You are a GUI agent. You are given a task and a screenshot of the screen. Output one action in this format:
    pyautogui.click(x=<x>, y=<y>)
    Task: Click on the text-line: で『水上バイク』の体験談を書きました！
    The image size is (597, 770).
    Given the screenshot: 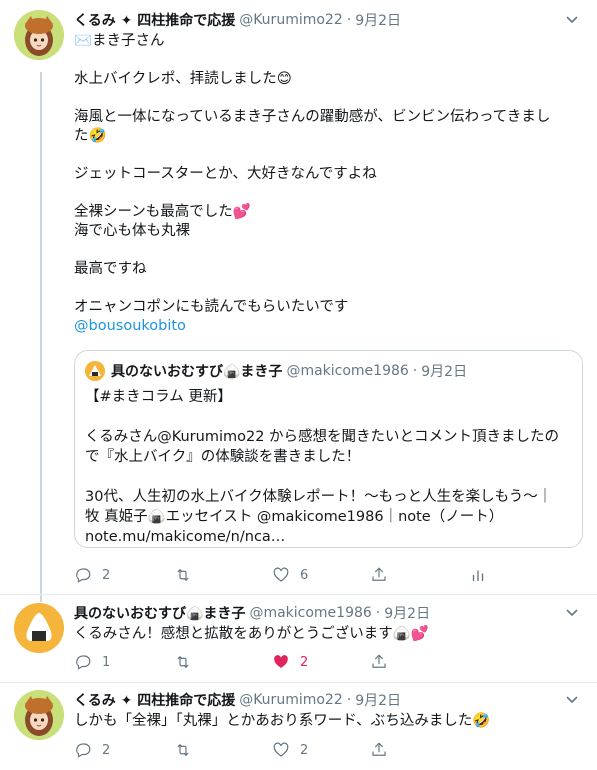 What is the action you would take?
    pyautogui.click(x=223, y=457)
    